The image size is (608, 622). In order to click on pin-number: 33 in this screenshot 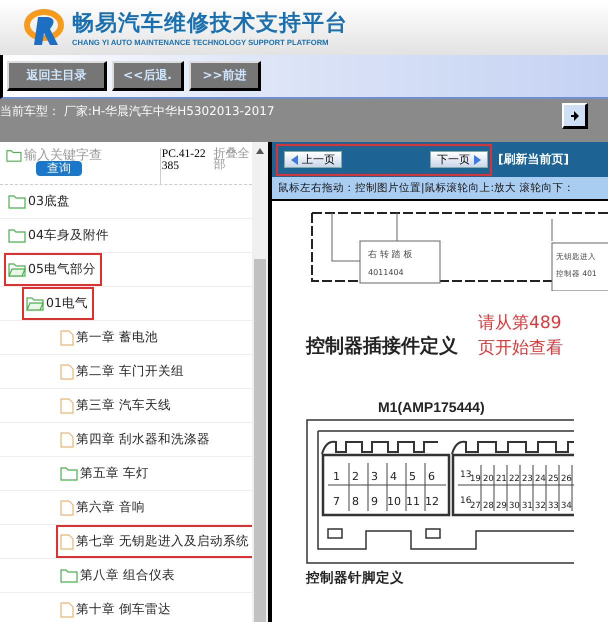, I will do `click(553, 506)`.